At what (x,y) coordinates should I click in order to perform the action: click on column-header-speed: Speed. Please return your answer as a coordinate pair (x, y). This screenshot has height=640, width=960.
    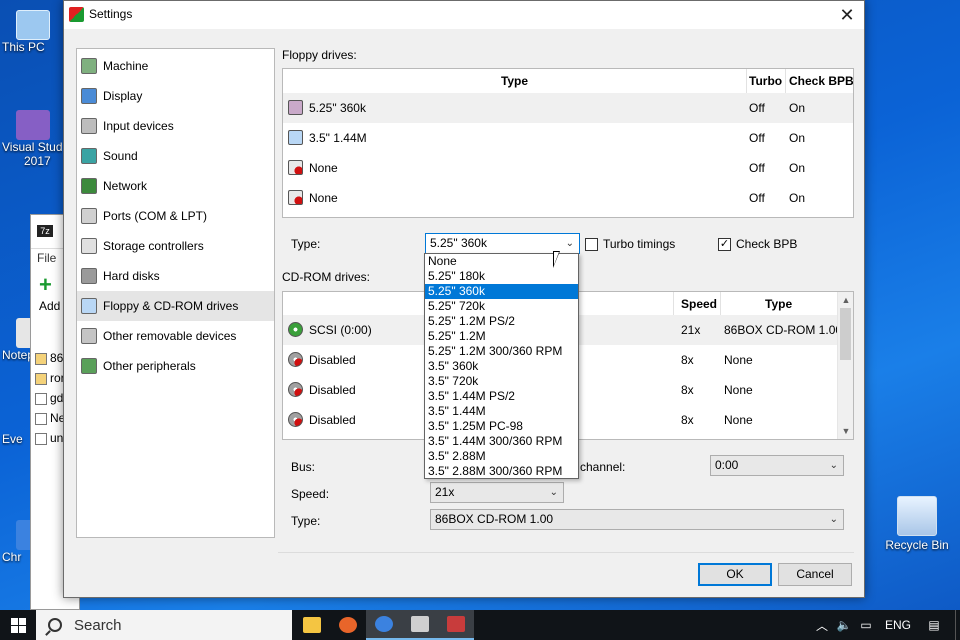
    Looking at the image, I should click on (701, 304).